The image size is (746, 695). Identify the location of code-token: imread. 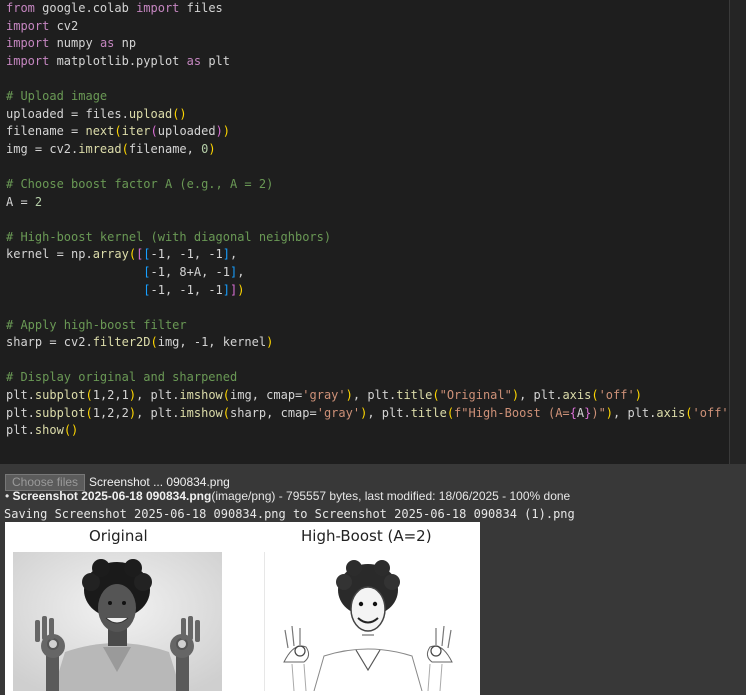
(100, 148).